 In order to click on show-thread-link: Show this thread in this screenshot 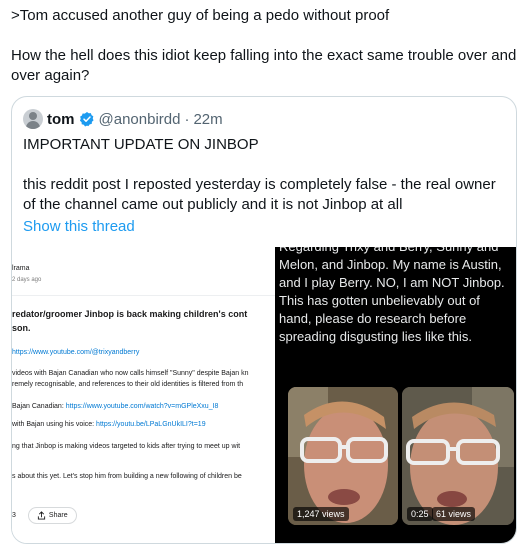, I will do `click(79, 226)`.